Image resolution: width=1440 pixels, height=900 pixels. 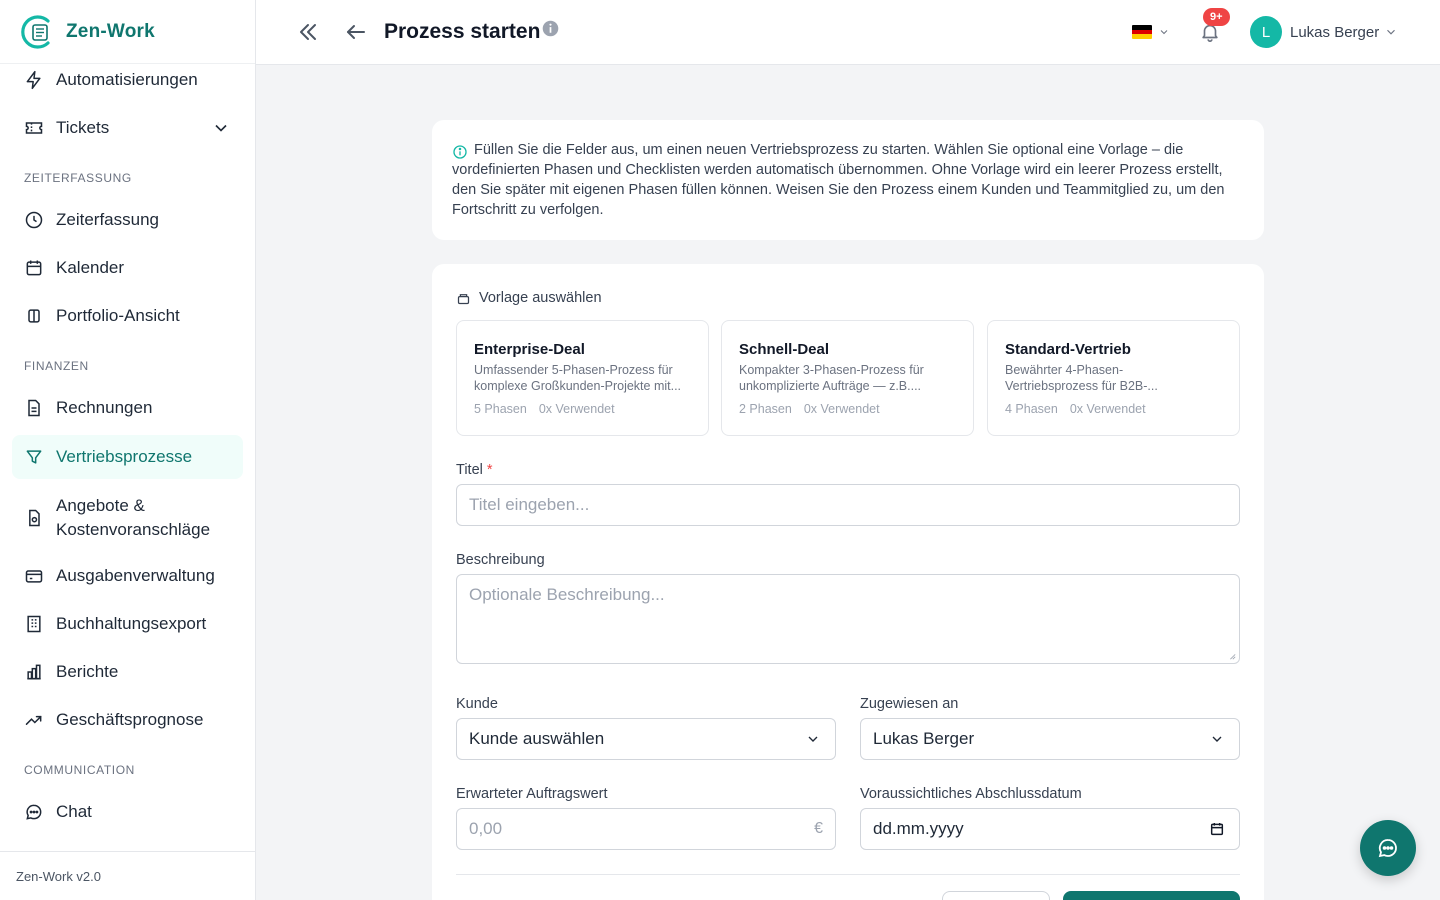 What do you see at coordinates (909, 704) in the screenshot?
I see `assigned-label: Zugewiesen an` at bounding box center [909, 704].